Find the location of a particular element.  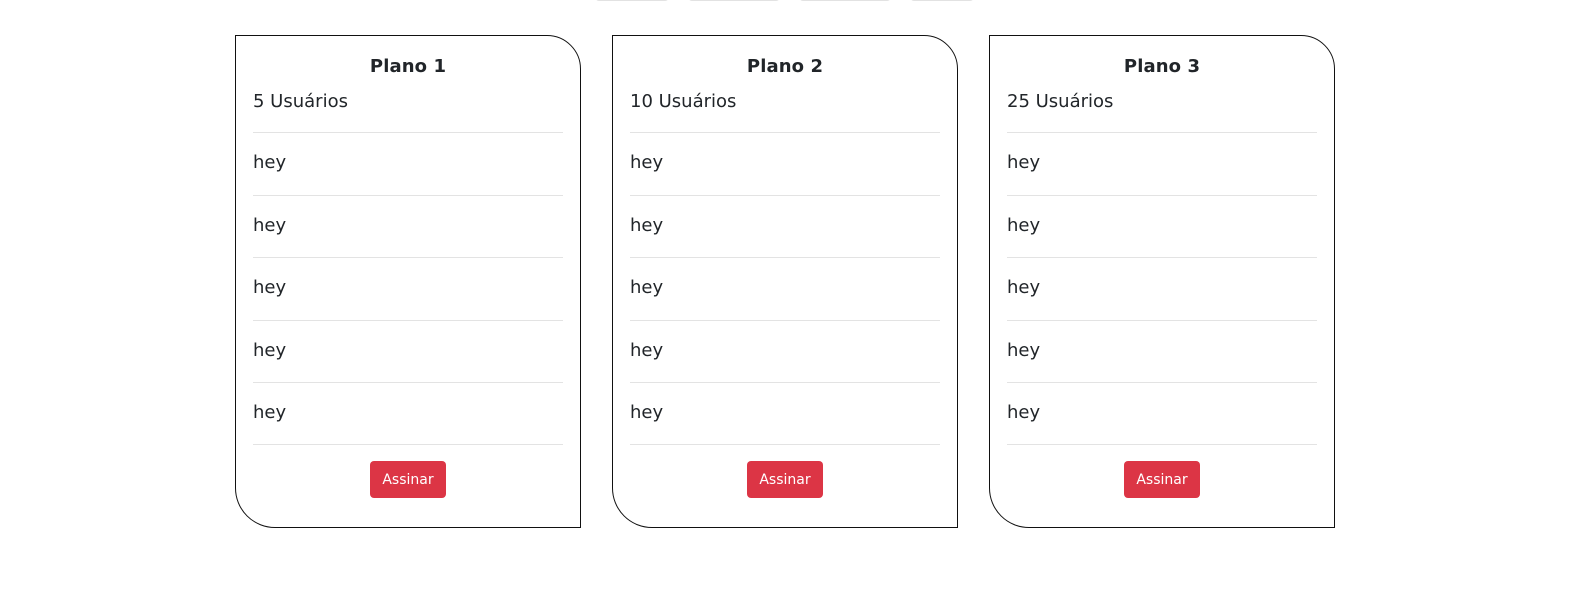

subscribe-button-plan-1: Assinar is located at coordinates (408, 479).